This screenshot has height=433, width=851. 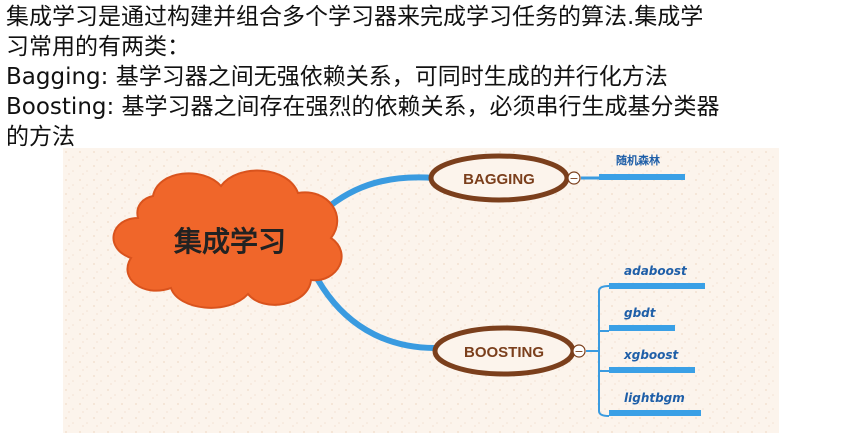 I want to click on boosting-child-xgboost: xgboost, so click(x=651, y=355).